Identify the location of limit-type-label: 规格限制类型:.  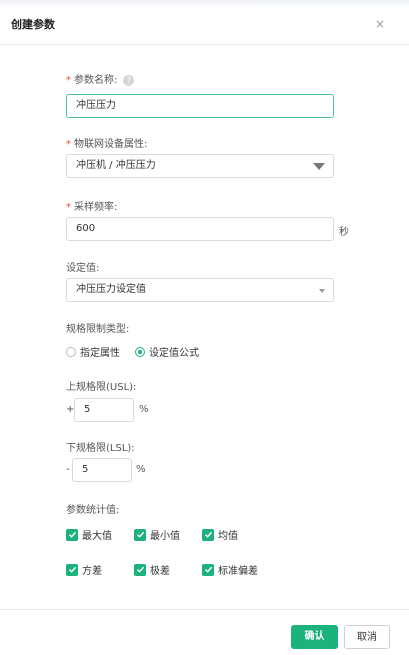
(98, 329).